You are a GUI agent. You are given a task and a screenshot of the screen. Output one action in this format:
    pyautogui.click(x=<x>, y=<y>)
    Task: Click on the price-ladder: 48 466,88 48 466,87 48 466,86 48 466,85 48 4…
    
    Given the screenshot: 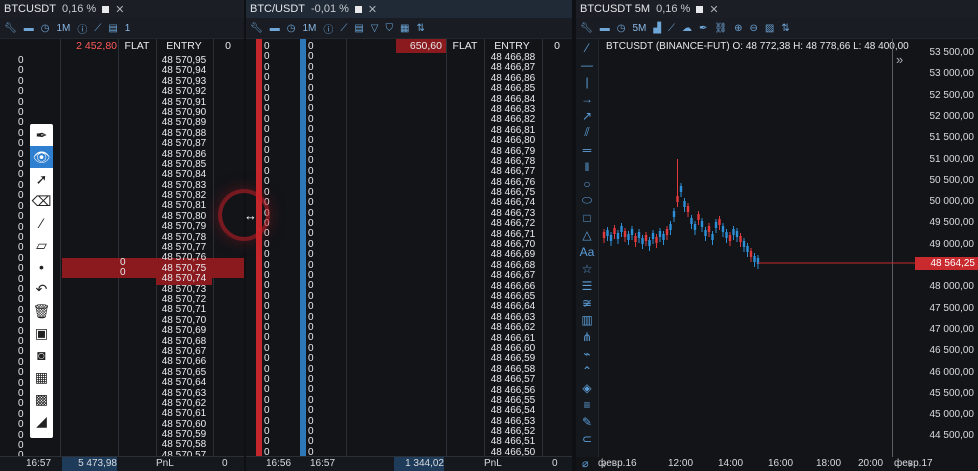 What is the action you would take?
    pyautogui.click(x=513, y=255)
    